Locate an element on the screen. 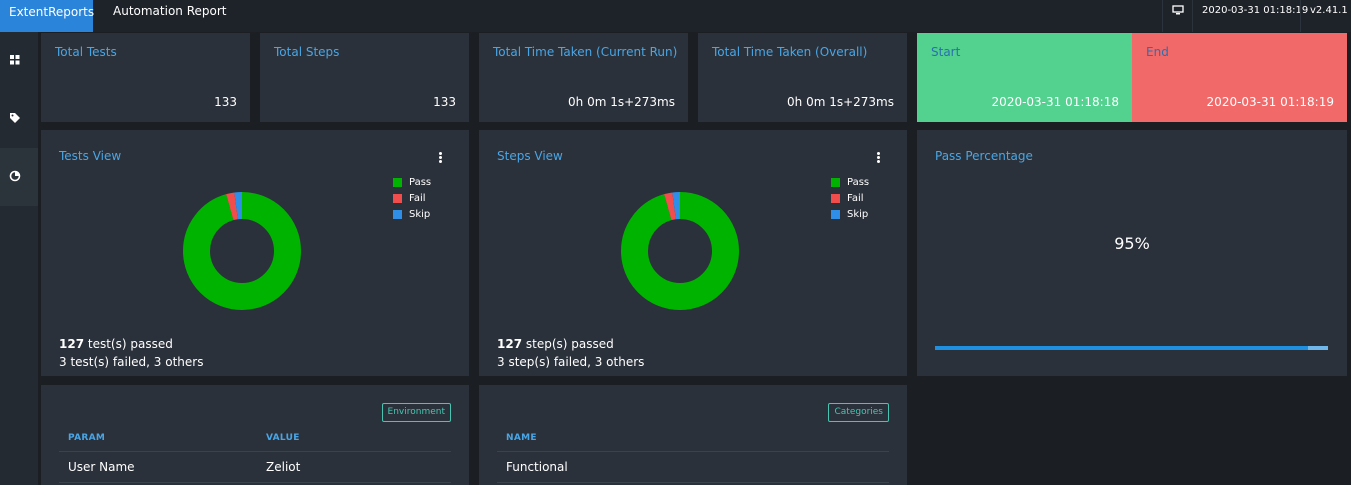 This screenshot has width=1351, height=485. passed-text: test(s) passed is located at coordinates (128, 344).